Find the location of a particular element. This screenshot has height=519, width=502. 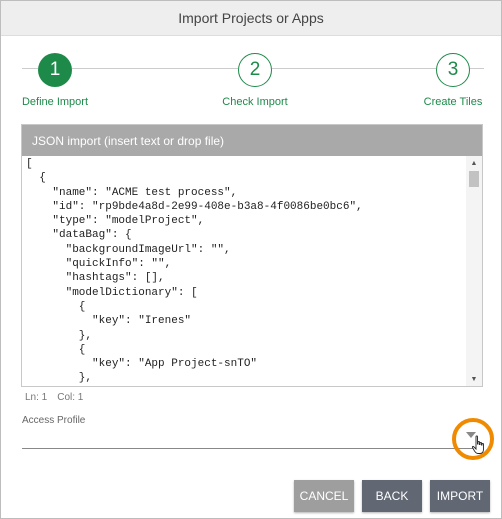

column-indicator: Col: 1 is located at coordinates (70, 397).